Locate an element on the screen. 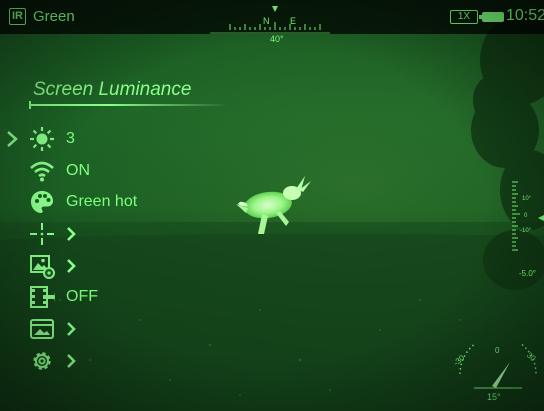 Image resolution: width=544 pixels, height=411 pixels. gear-icon is located at coordinates (42, 361).